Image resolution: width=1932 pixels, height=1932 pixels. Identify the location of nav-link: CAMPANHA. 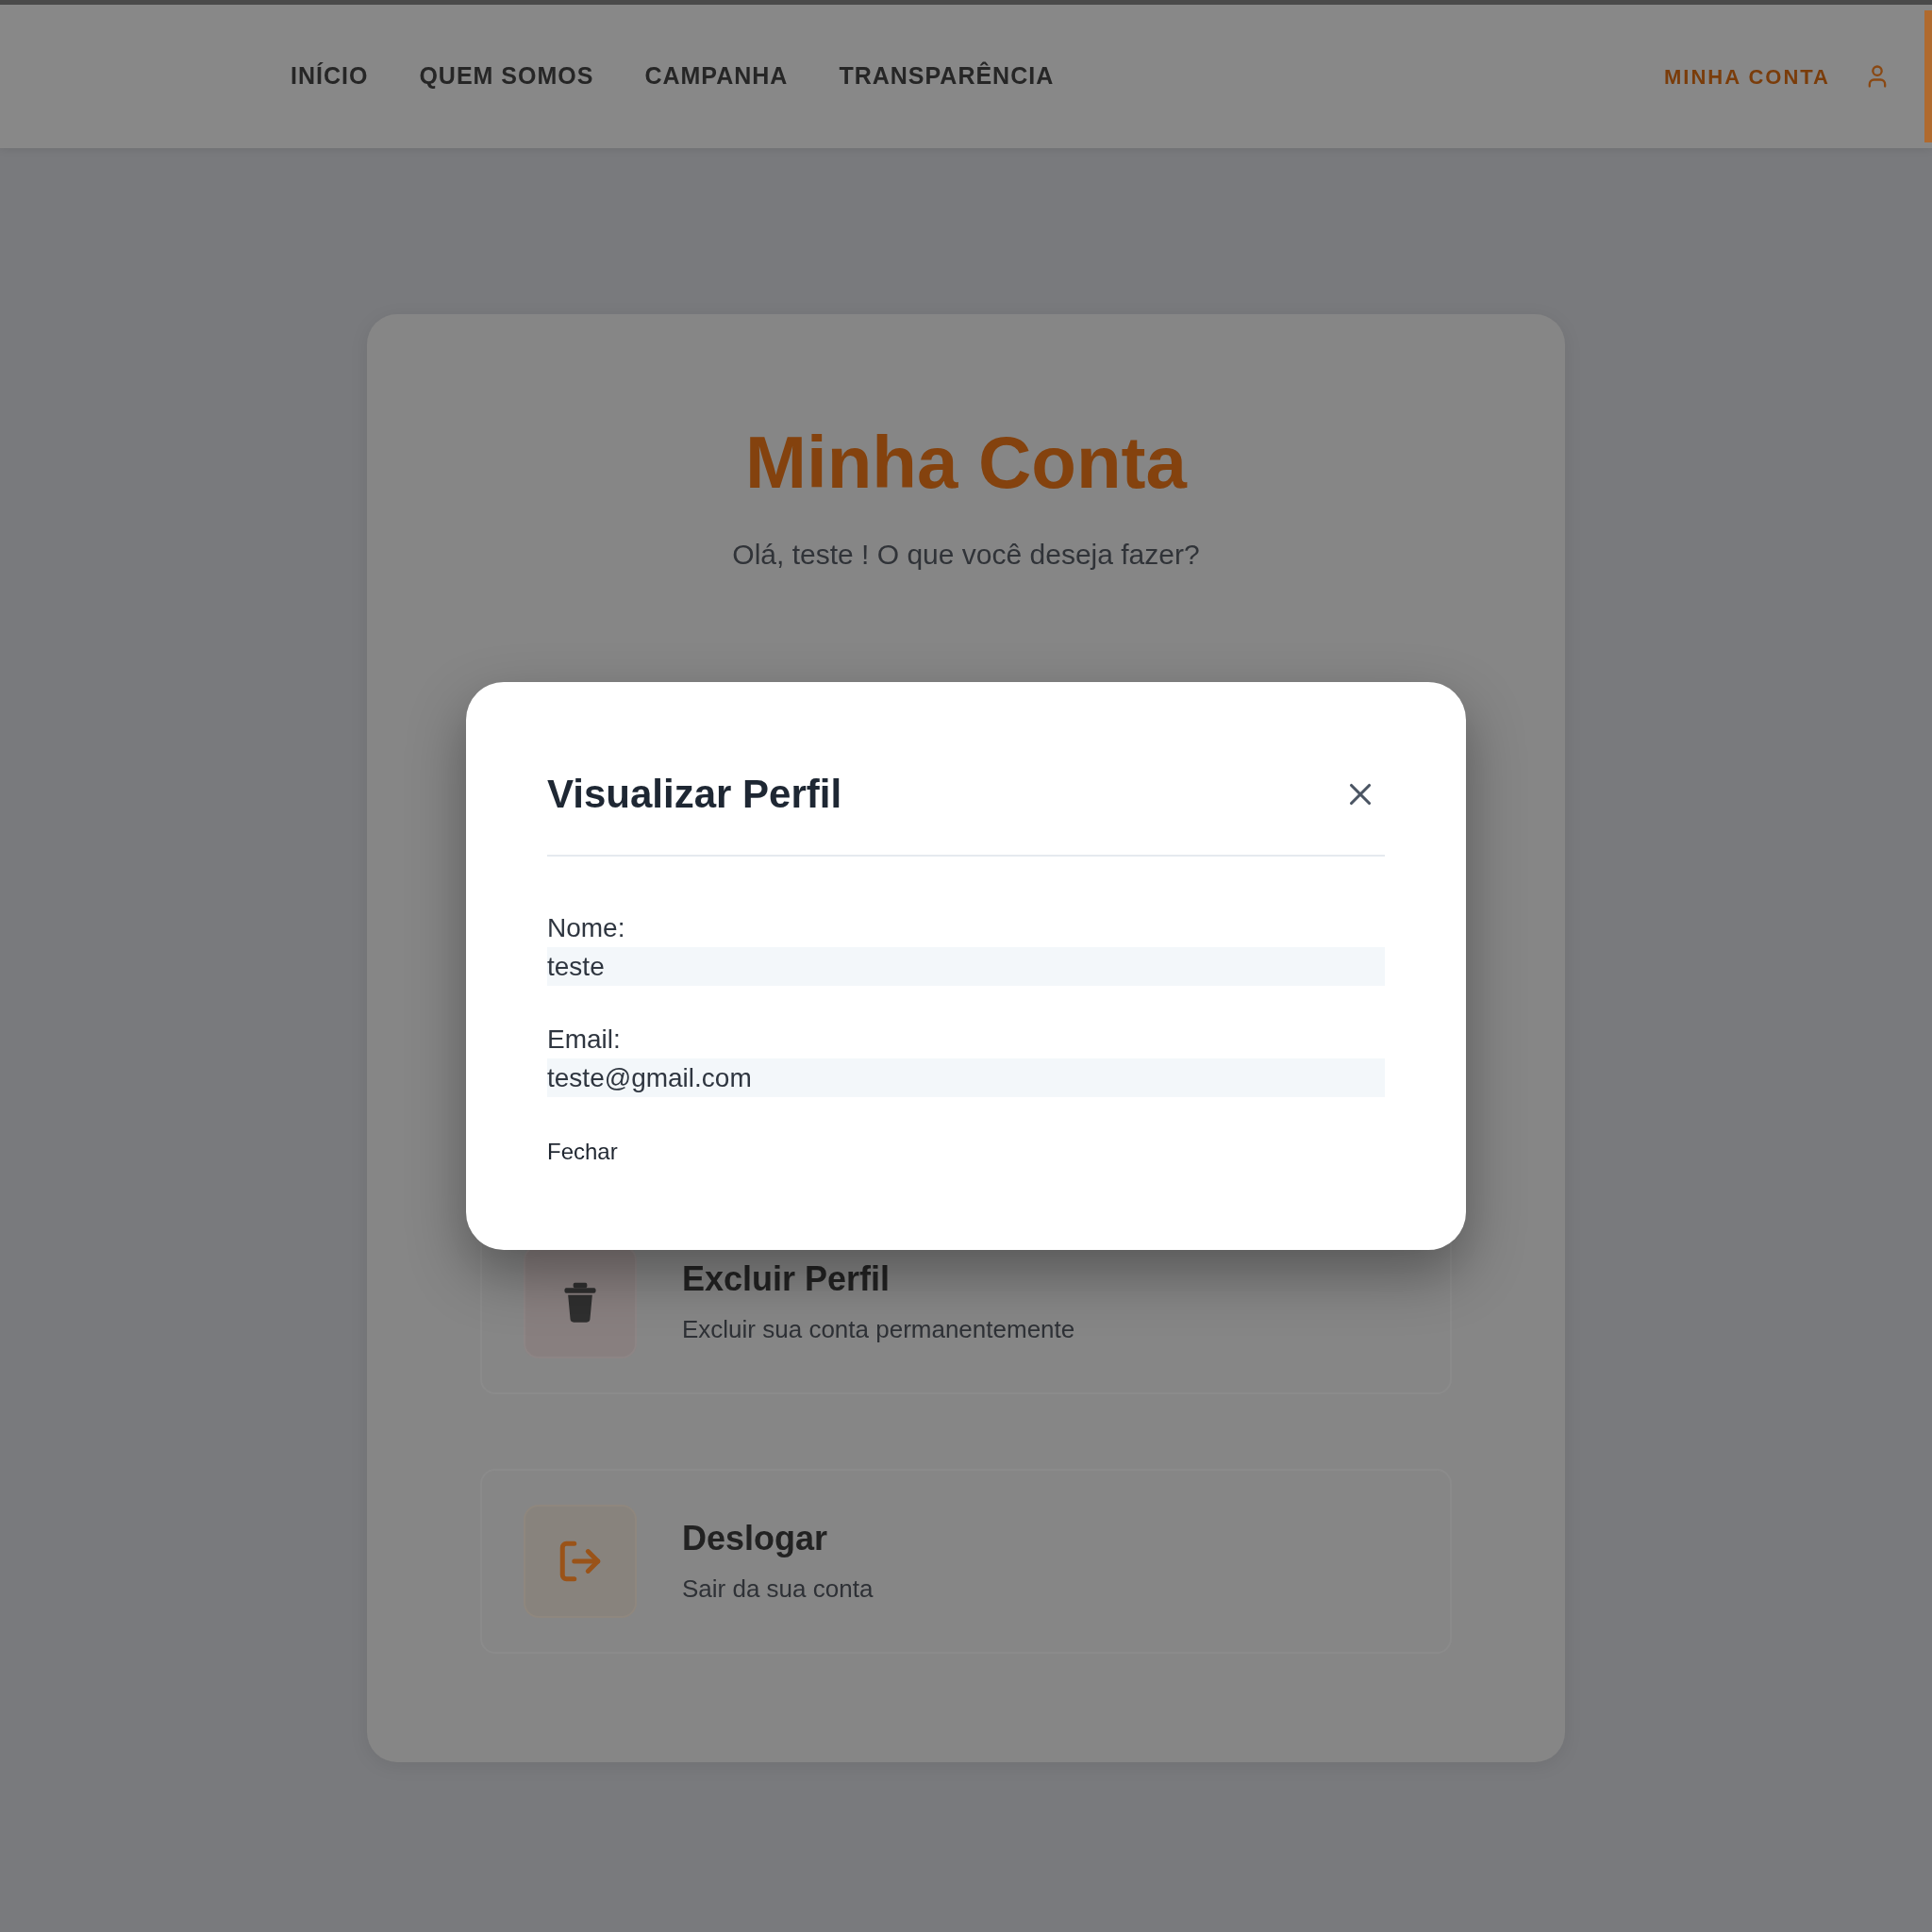
(716, 76).